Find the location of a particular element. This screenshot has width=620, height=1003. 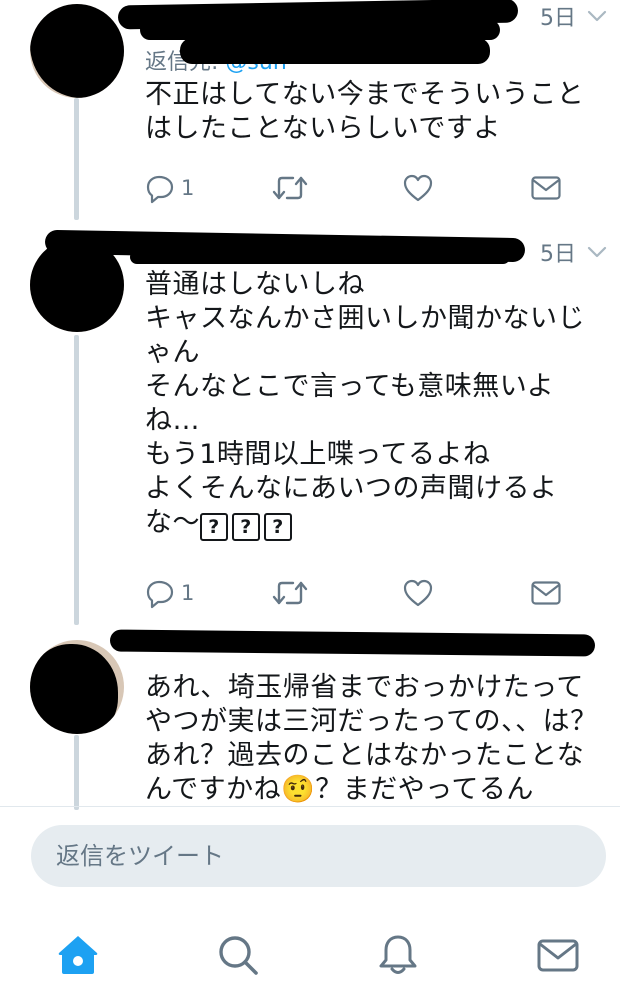

home-icon is located at coordinates (78, 955).